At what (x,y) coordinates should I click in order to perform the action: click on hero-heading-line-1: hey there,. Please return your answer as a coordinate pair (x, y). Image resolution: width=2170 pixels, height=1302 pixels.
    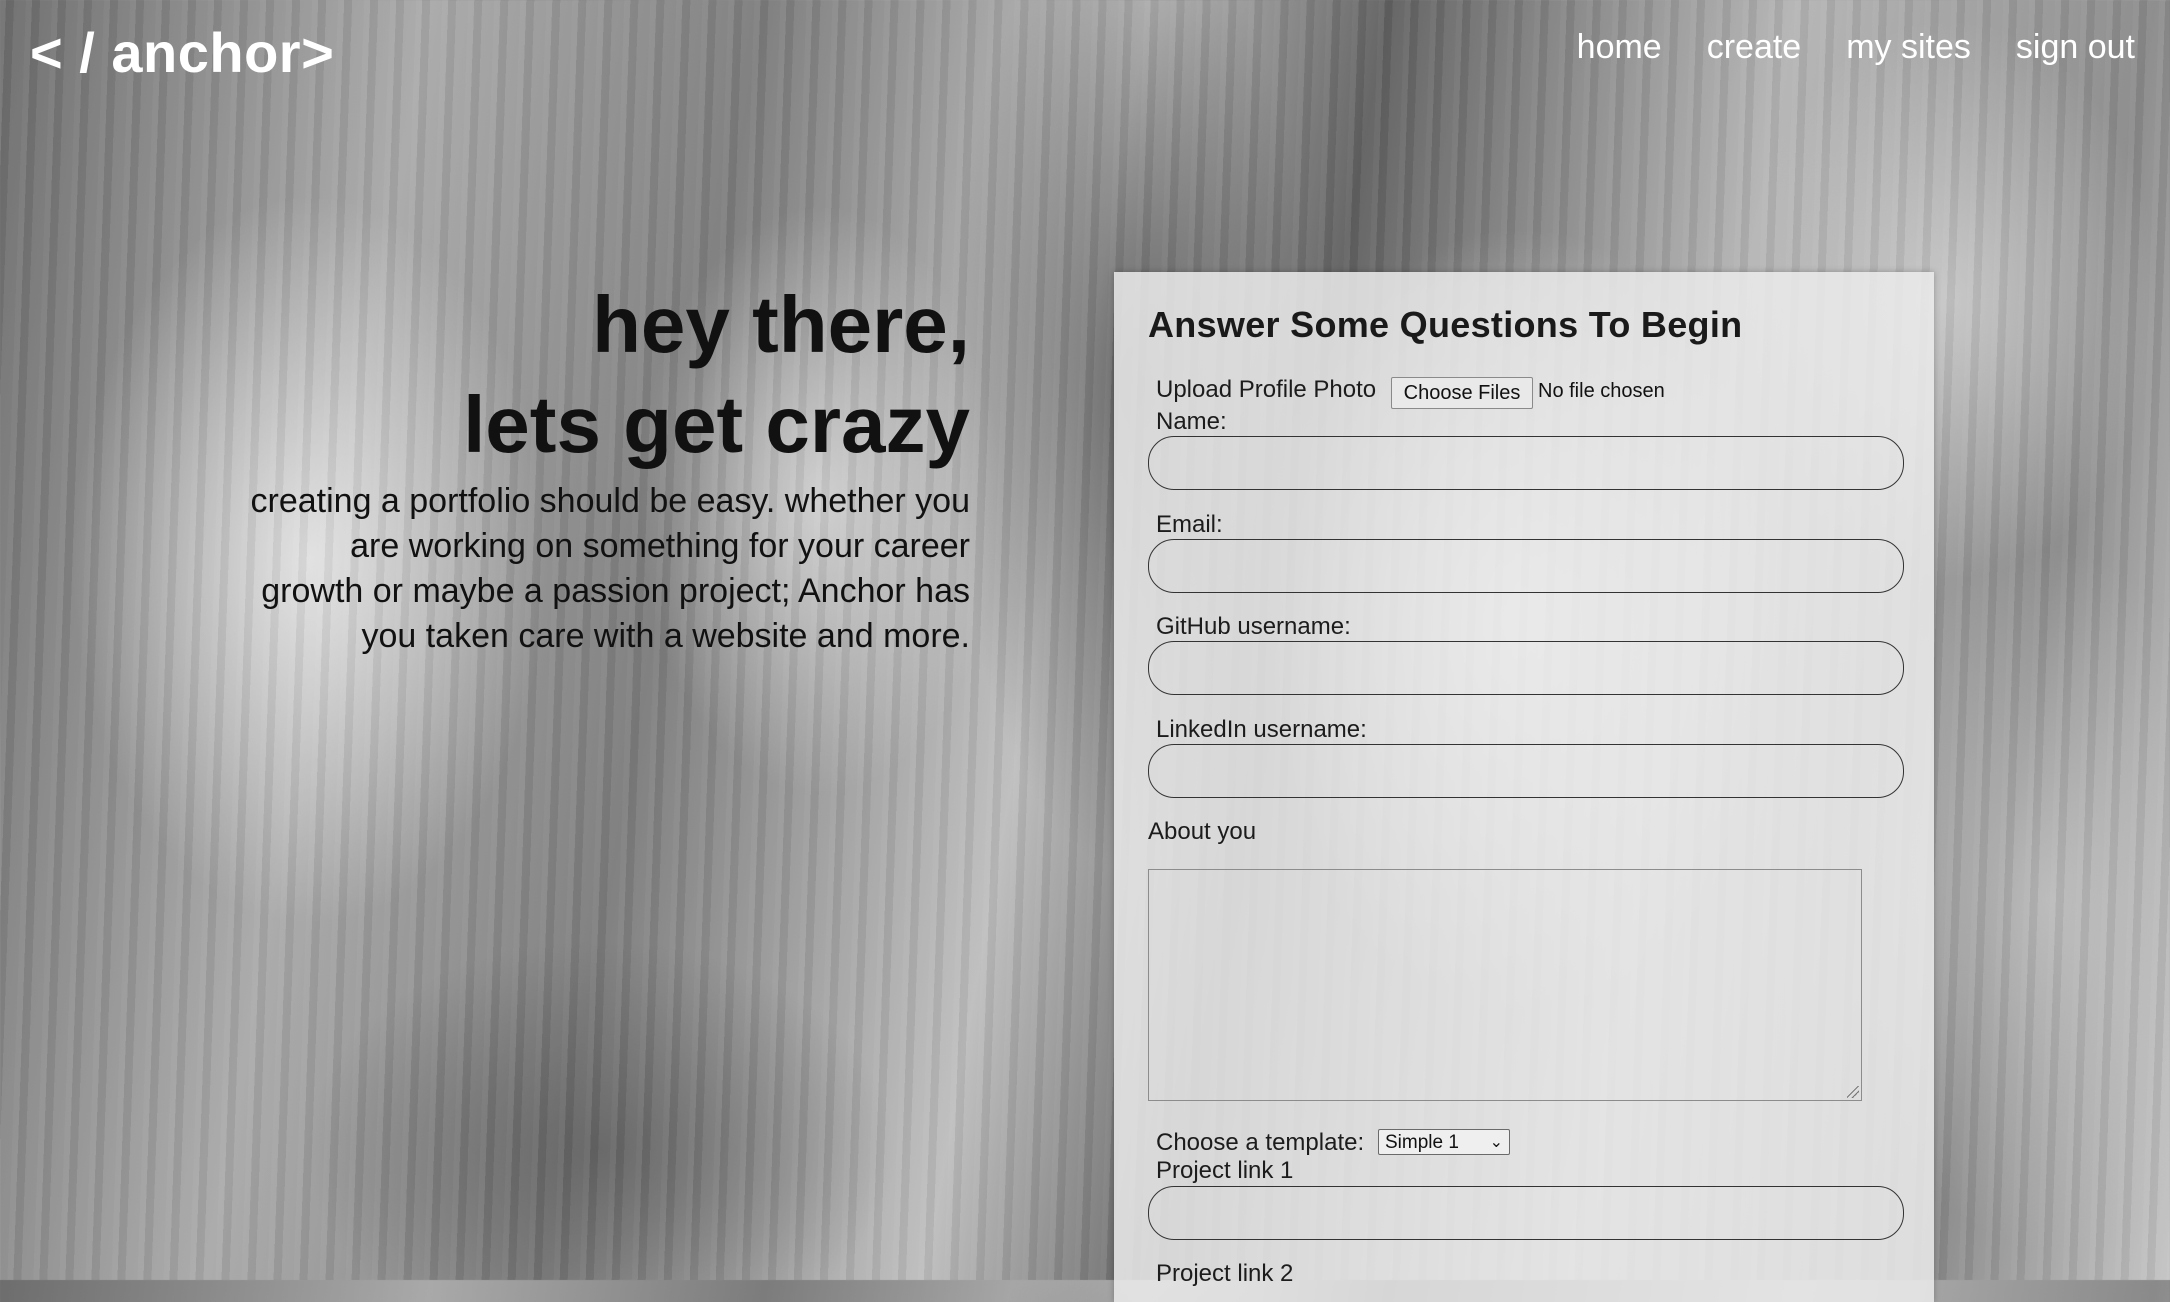
    Looking at the image, I should click on (781, 324).